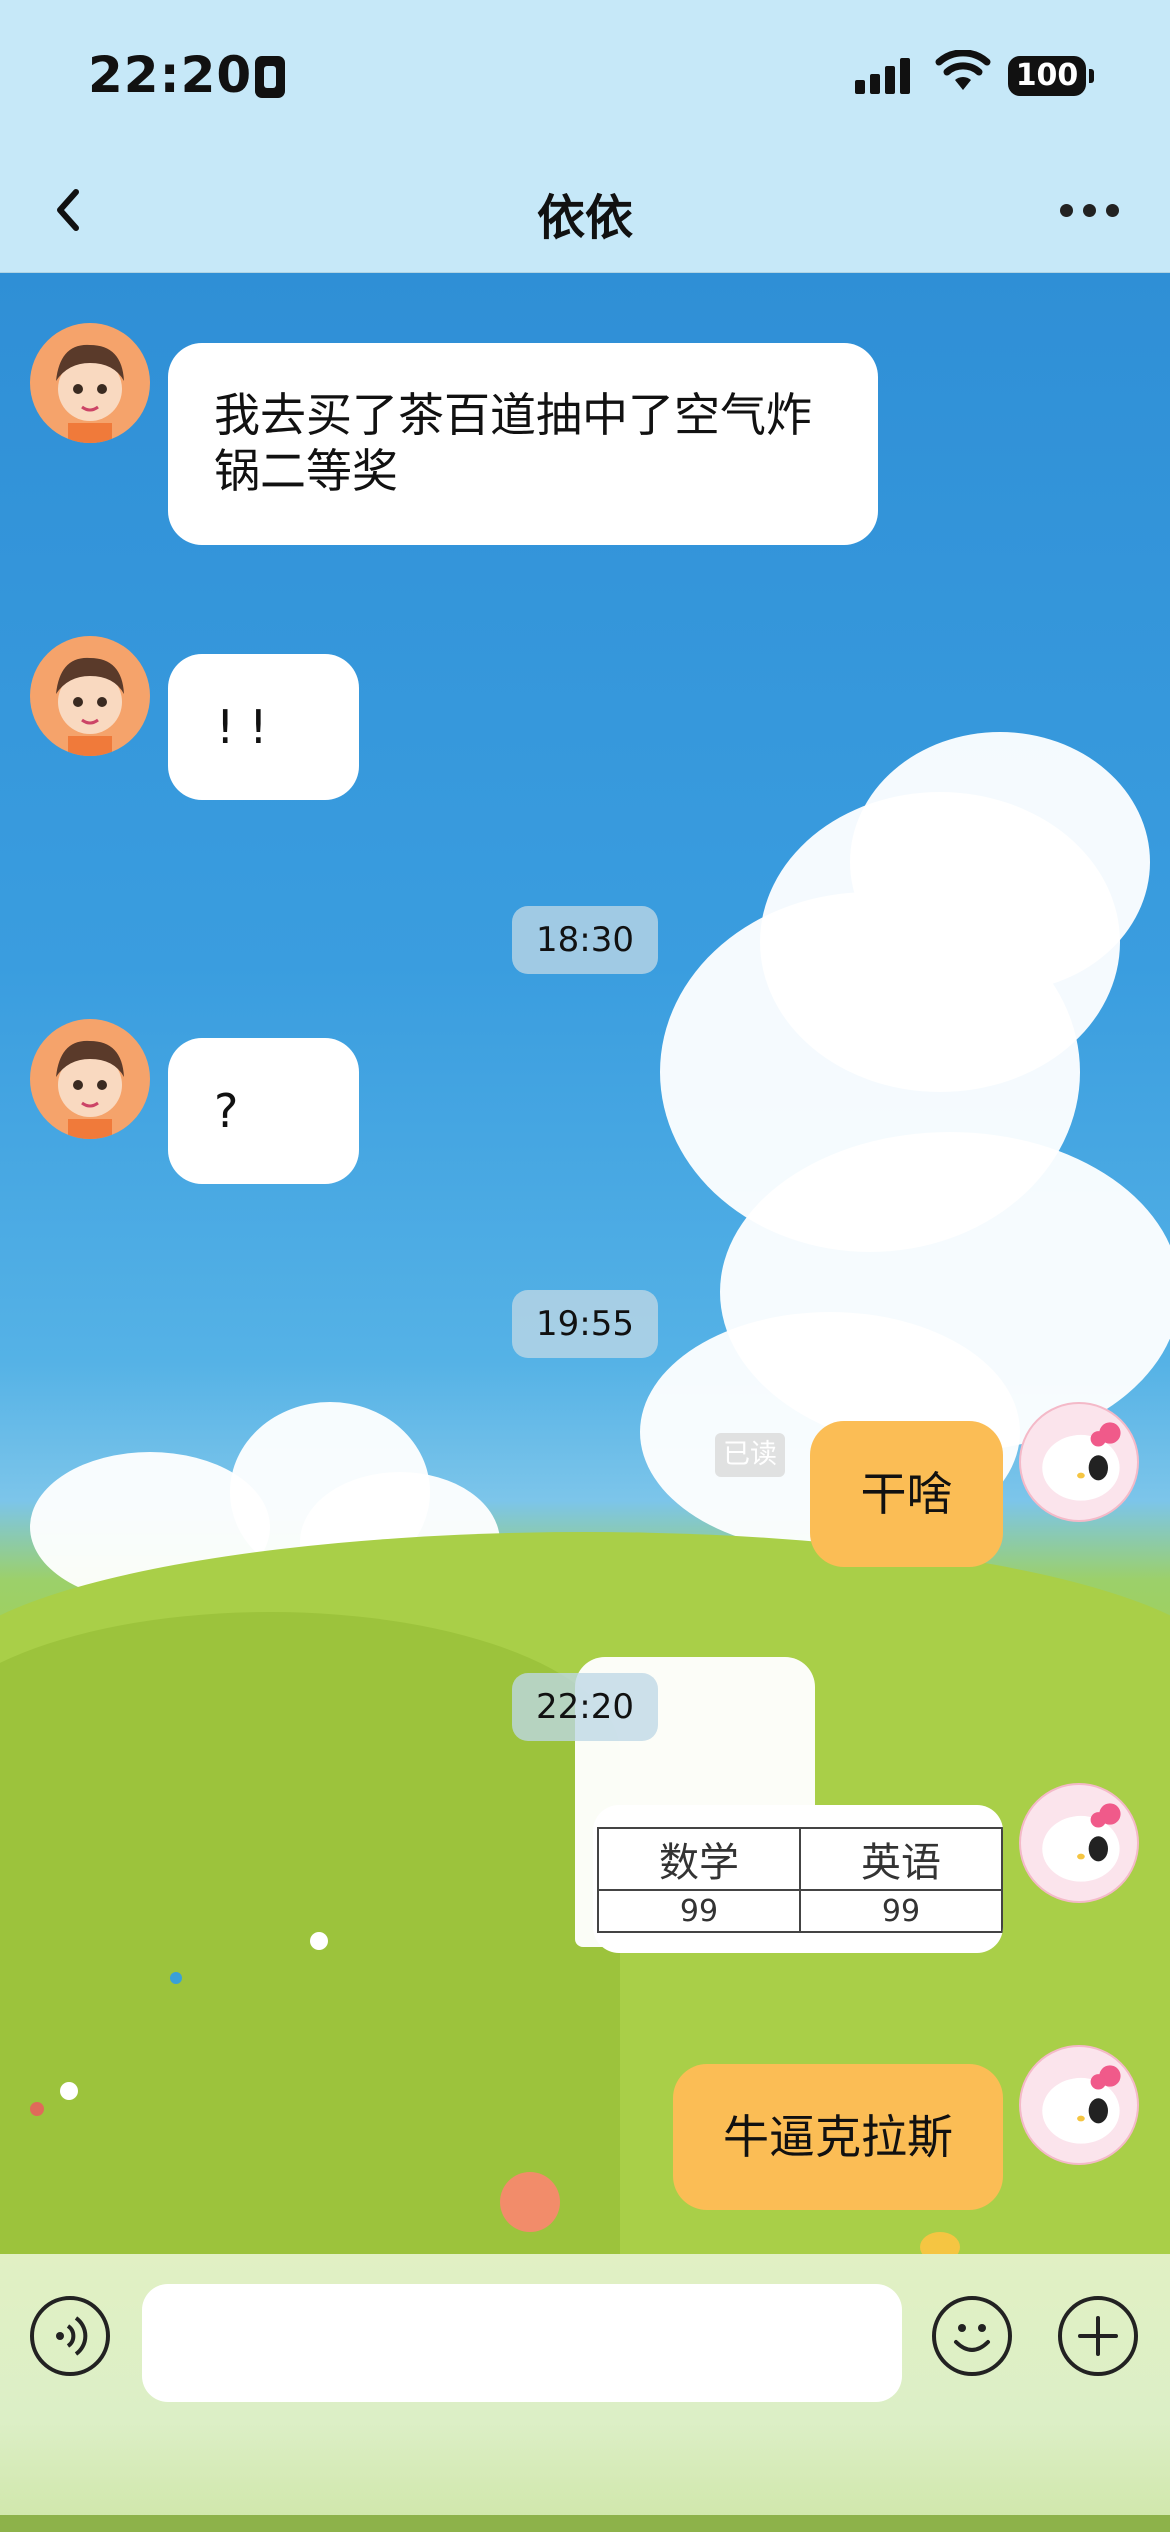 Image resolution: width=1170 pixels, height=2532 pixels. Describe the element at coordinates (70, 2336) in the screenshot. I see `voice-icon` at that location.